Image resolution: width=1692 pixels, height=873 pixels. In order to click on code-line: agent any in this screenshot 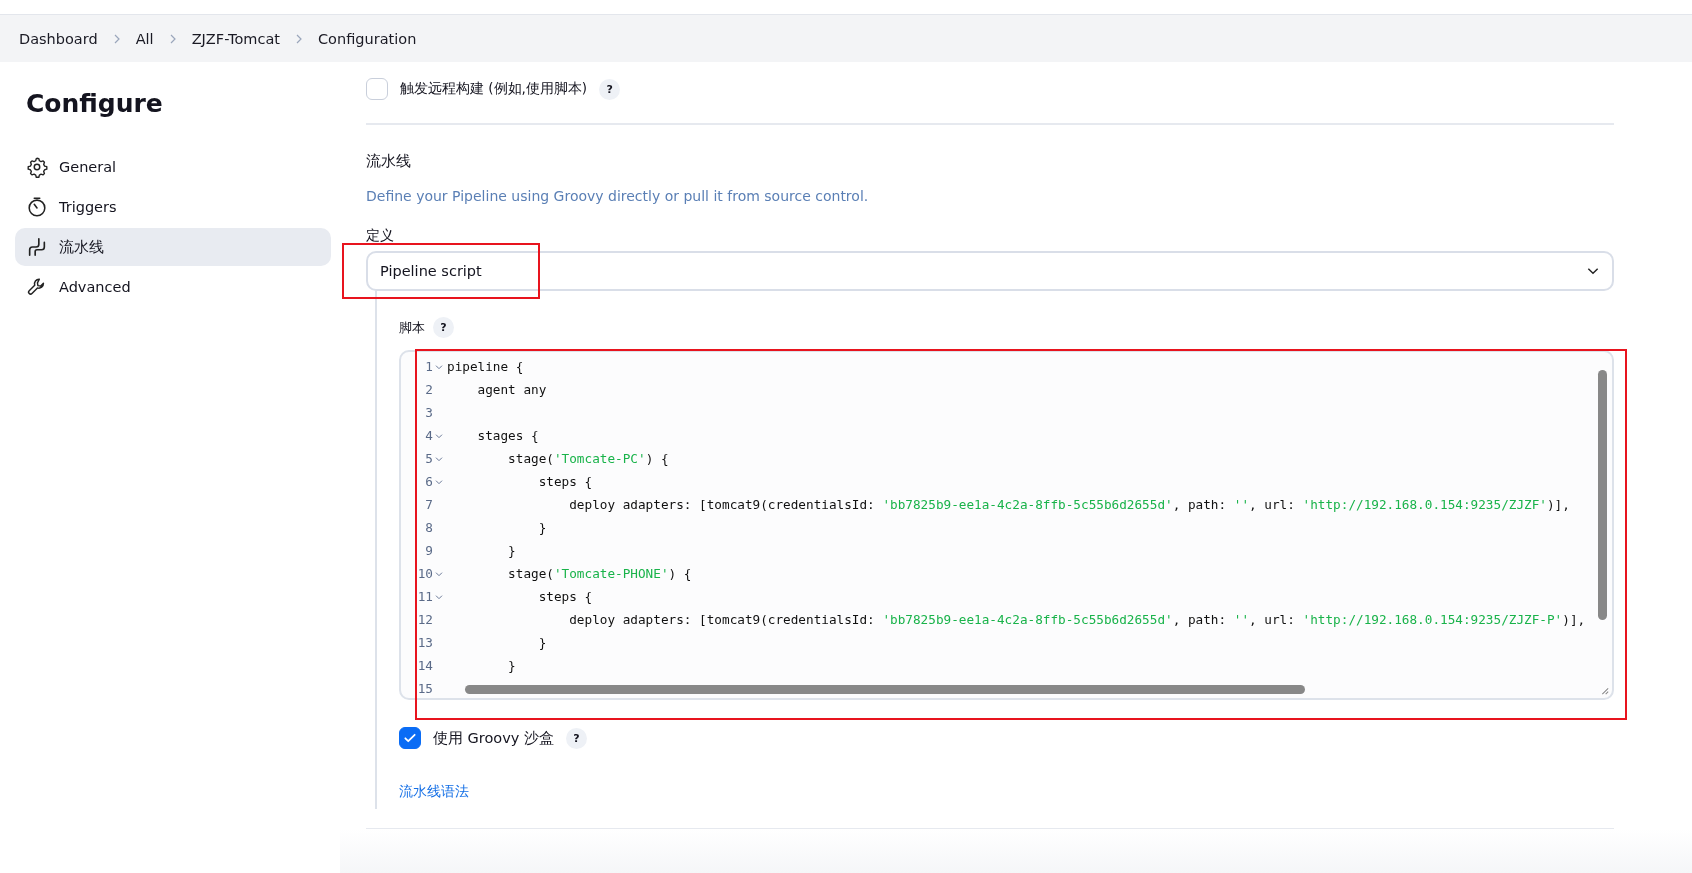, I will do `click(511, 389)`.